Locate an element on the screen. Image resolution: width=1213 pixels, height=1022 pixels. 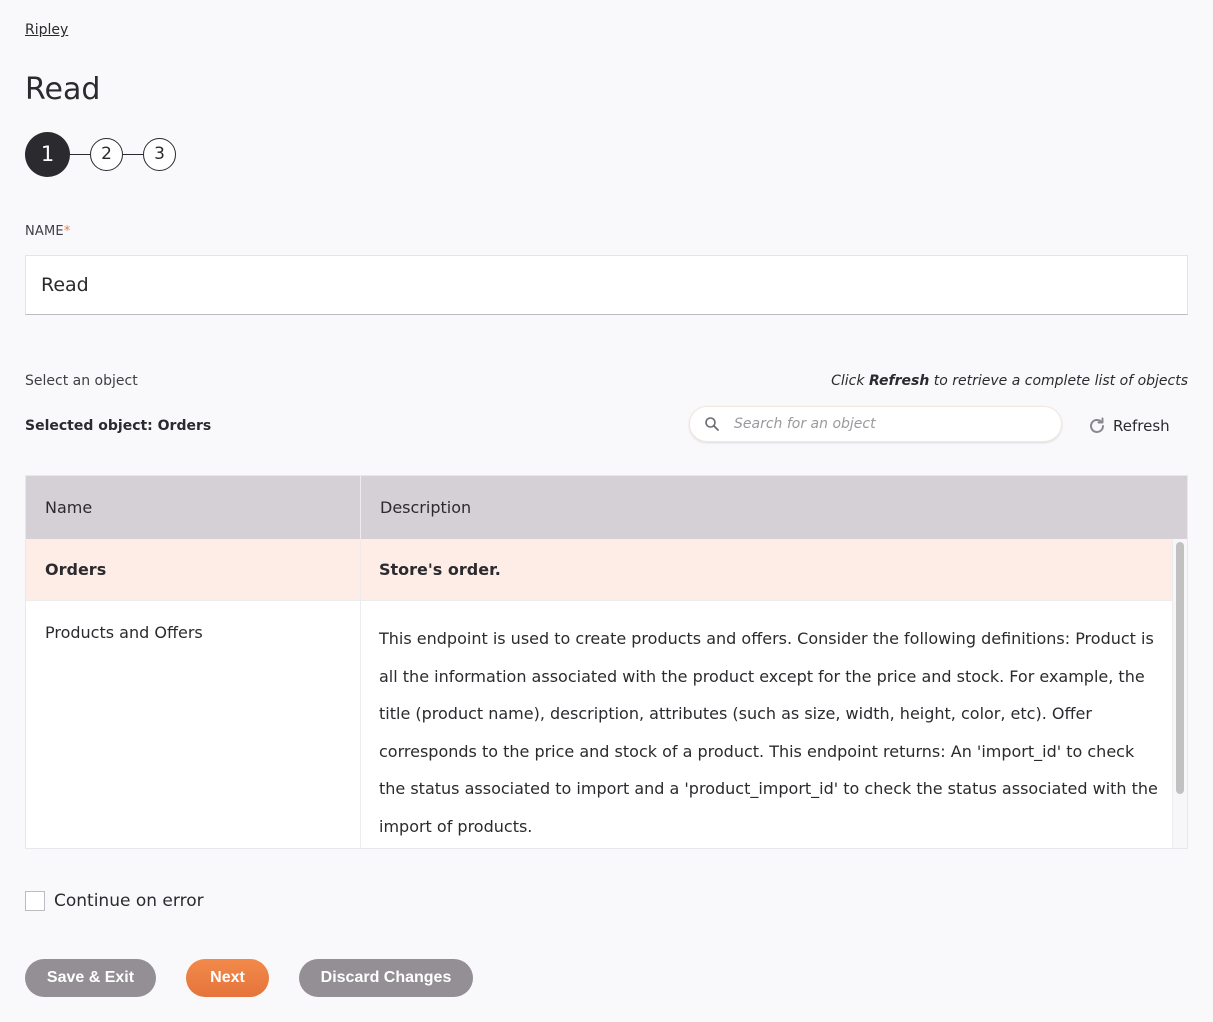
required-marker: * is located at coordinates (67, 231).